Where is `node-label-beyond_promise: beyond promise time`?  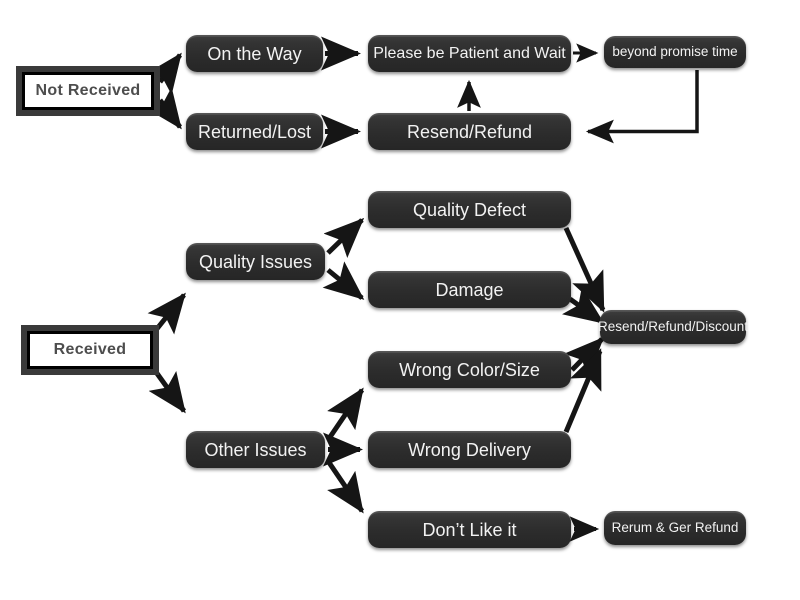 node-label-beyond_promise: beyond promise time is located at coordinates (675, 52).